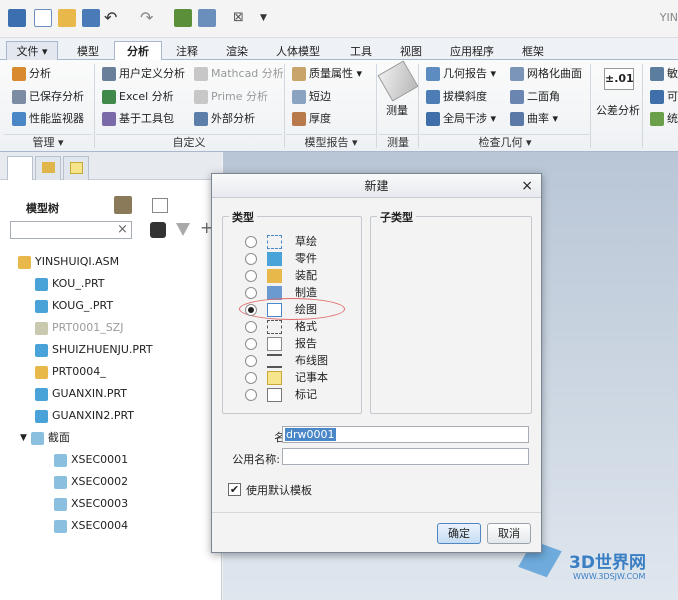 The width and height of the screenshot is (678, 600). Describe the element at coordinates (71, 230) in the screenshot. I see `tree-search-input` at that location.